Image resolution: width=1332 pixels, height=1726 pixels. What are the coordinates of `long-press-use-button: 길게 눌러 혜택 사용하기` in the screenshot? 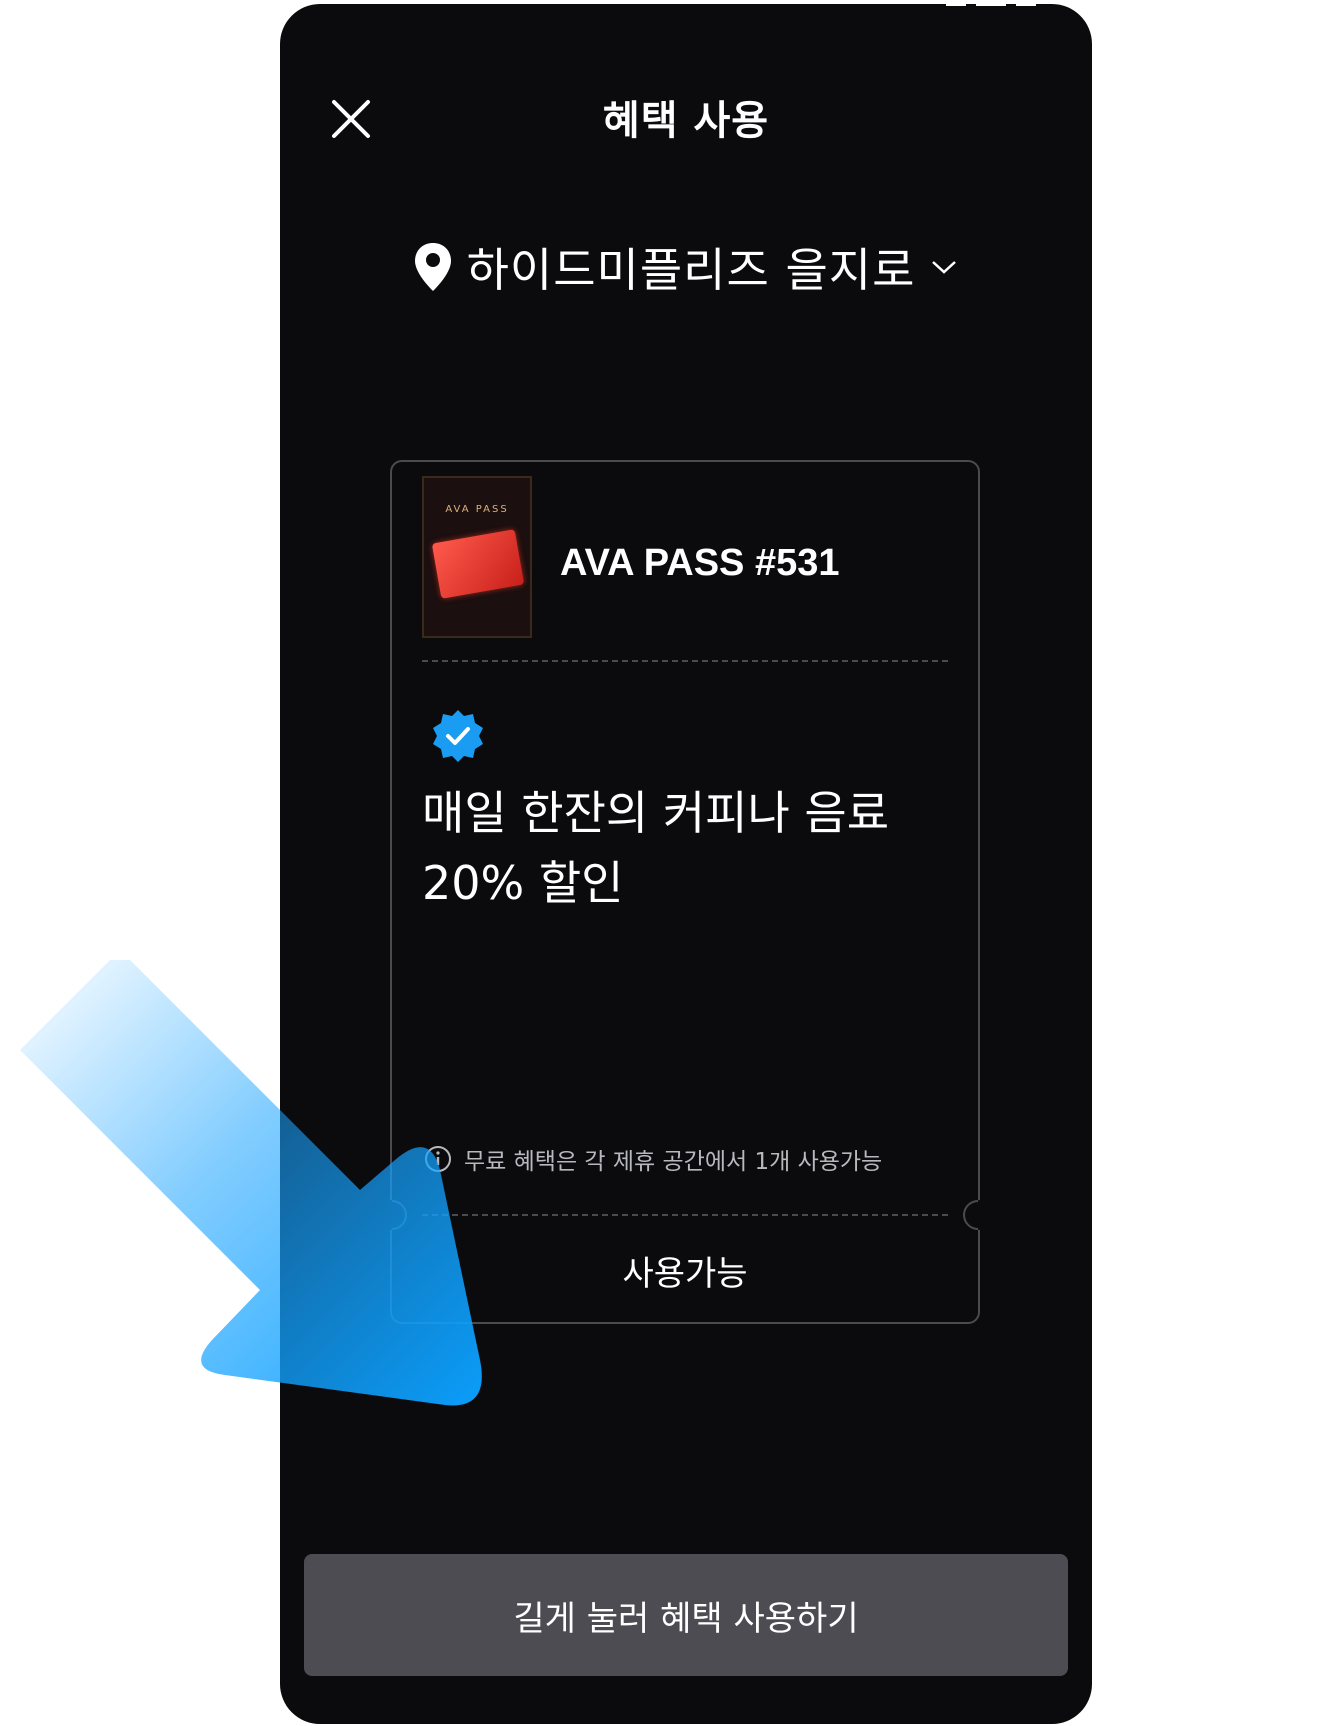 It's located at (686, 1615).